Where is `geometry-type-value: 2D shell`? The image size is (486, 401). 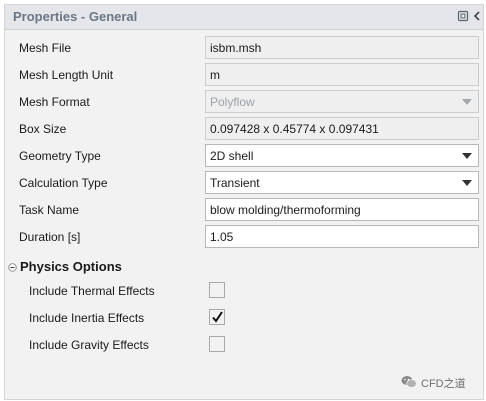 geometry-type-value: 2D shell is located at coordinates (232, 156).